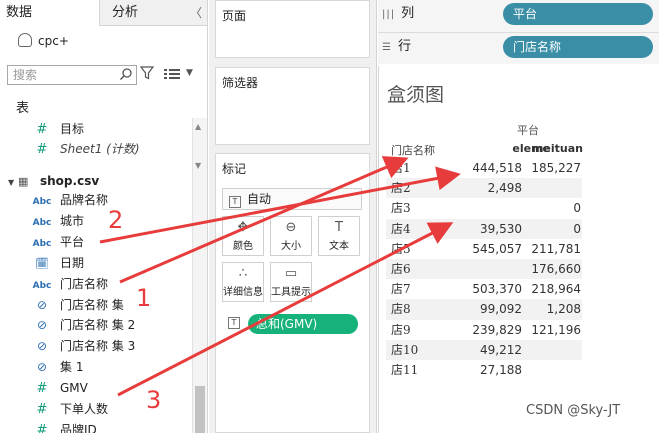 This screenshot has width=659, height=433. I want to click on field-label: 平台, so click(72, 241).